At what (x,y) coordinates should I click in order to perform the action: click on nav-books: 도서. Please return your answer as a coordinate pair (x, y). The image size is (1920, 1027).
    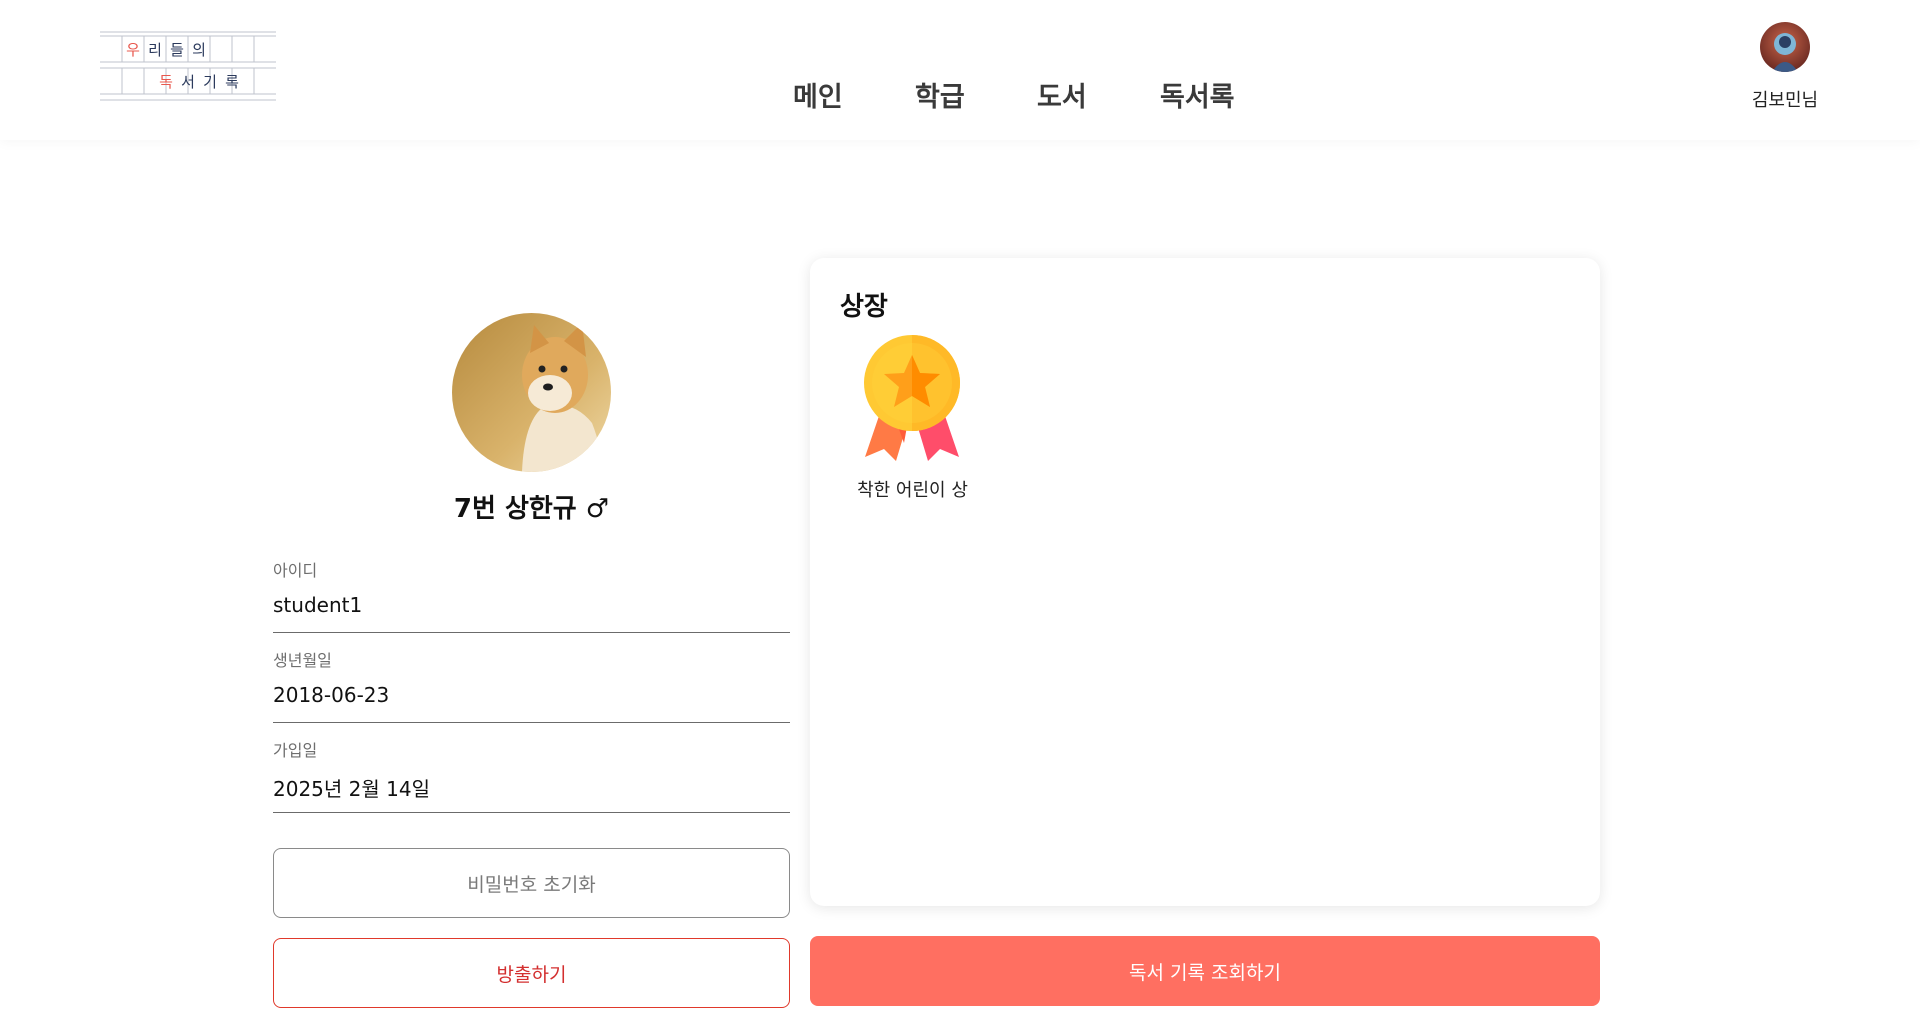
    Looking at the image, I should click on (1062, 94).